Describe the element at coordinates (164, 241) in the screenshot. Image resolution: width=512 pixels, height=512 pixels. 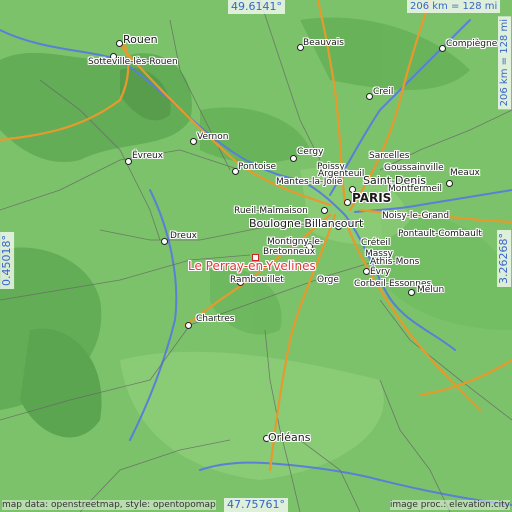
I see `marker-dreux` at that location.